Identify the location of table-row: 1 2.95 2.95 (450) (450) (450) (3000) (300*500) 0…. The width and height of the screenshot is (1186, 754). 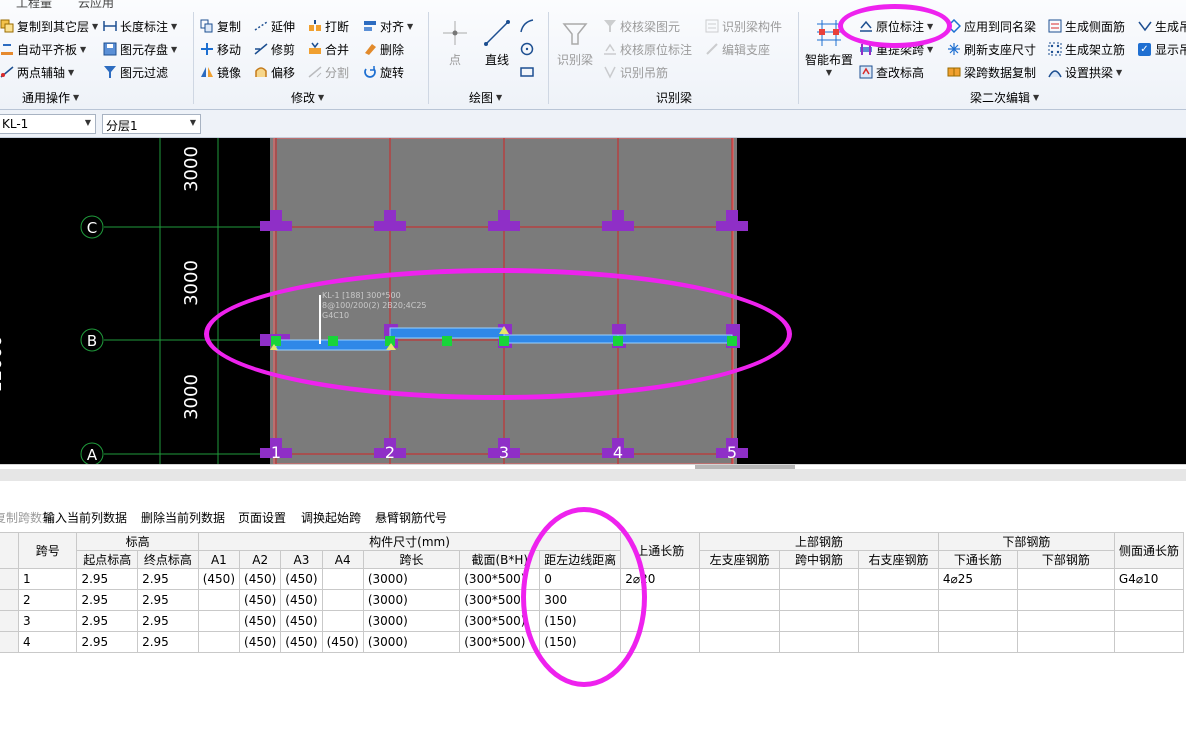
(592, 579).